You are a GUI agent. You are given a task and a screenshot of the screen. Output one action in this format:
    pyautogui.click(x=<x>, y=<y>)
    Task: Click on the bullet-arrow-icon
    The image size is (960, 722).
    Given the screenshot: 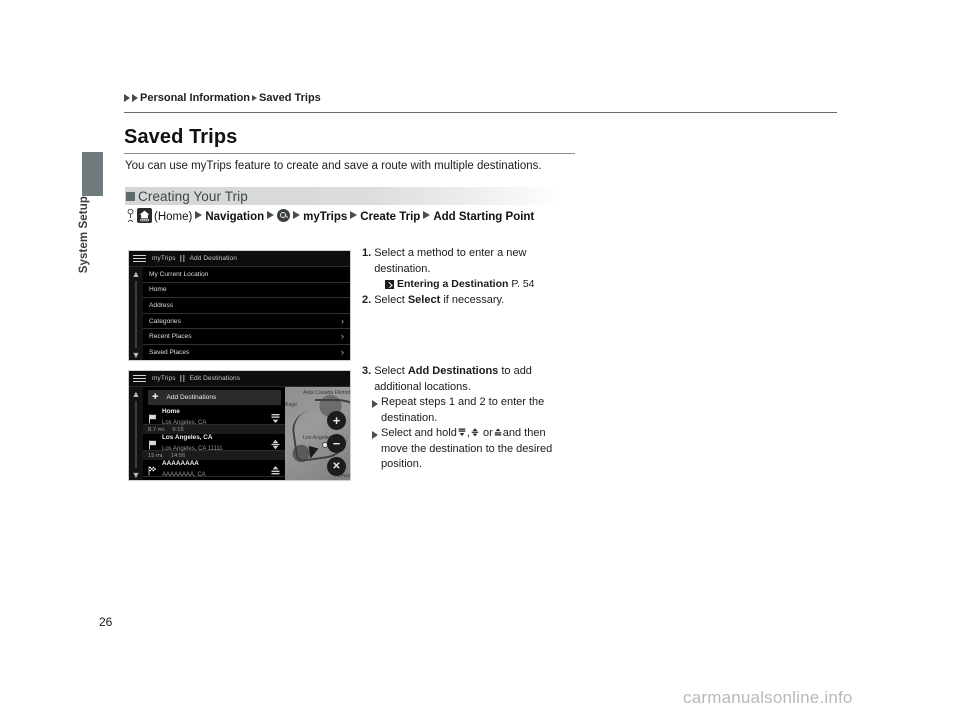 What is the action you would take?
    pyautogui.click(x=375, y=435)
    